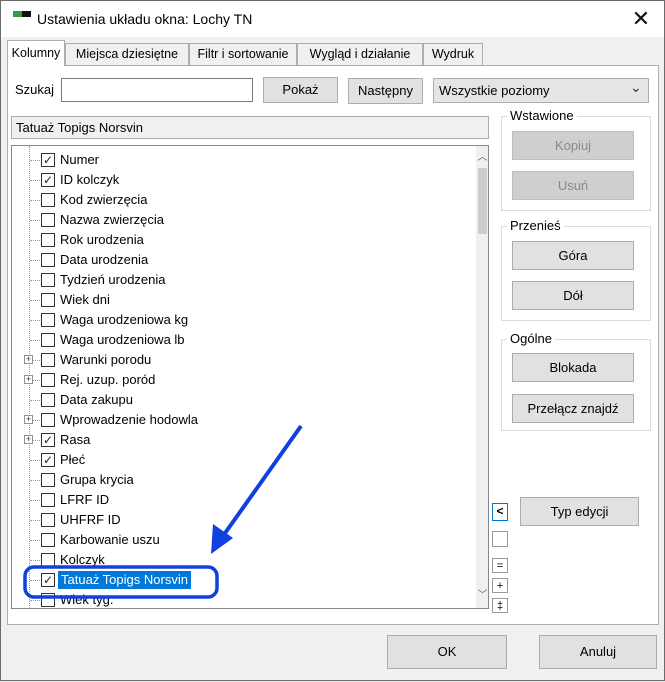  I want to click on tab-filtr-sortowanie: Filtr i sortowanie, so click(243, 54).